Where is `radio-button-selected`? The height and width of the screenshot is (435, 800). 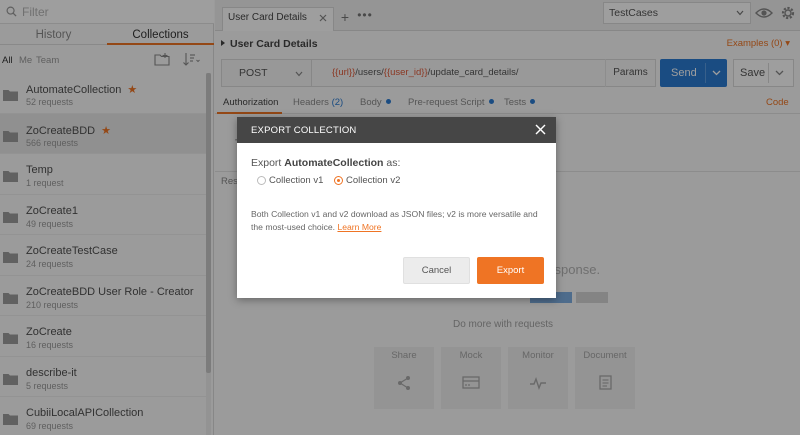 radio-button-selected is located at coordinates (338, 180).